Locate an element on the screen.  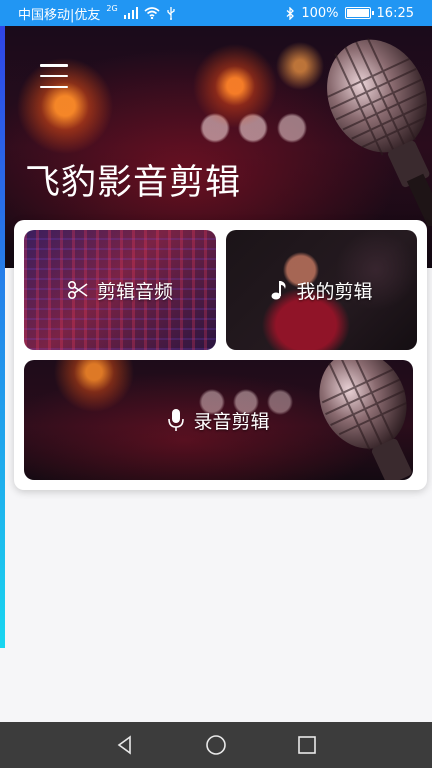
battery-percent: 100% is located at coordinates (320, 13).